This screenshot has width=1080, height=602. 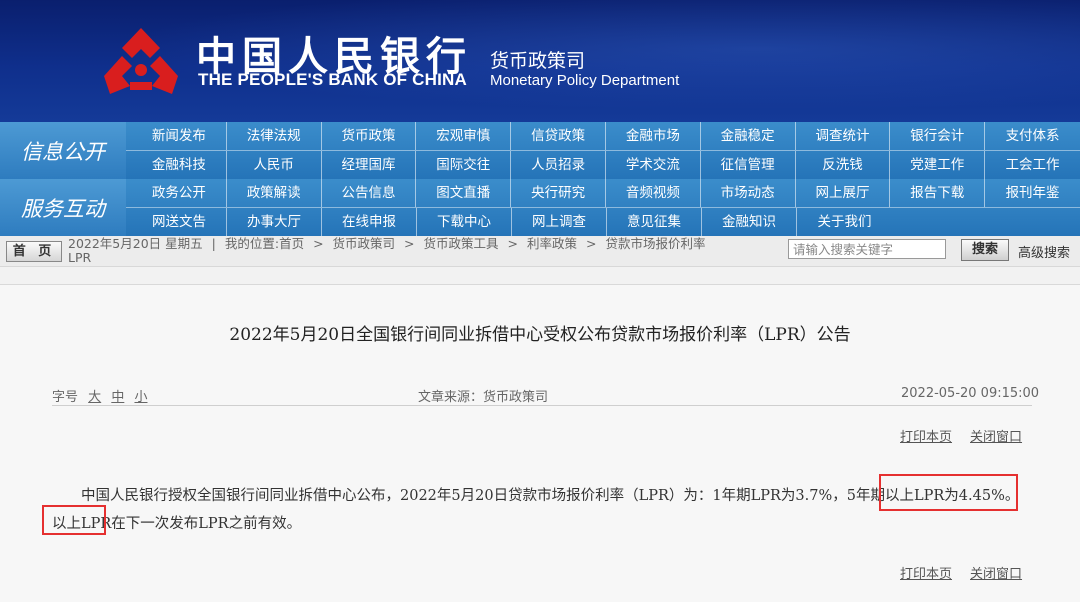 What do you see at coordinates (364, 243) in the screenshot?
I see `breadcrumb-monetary-policy-dept: 货币政策司` at bounding box center [364, 243].